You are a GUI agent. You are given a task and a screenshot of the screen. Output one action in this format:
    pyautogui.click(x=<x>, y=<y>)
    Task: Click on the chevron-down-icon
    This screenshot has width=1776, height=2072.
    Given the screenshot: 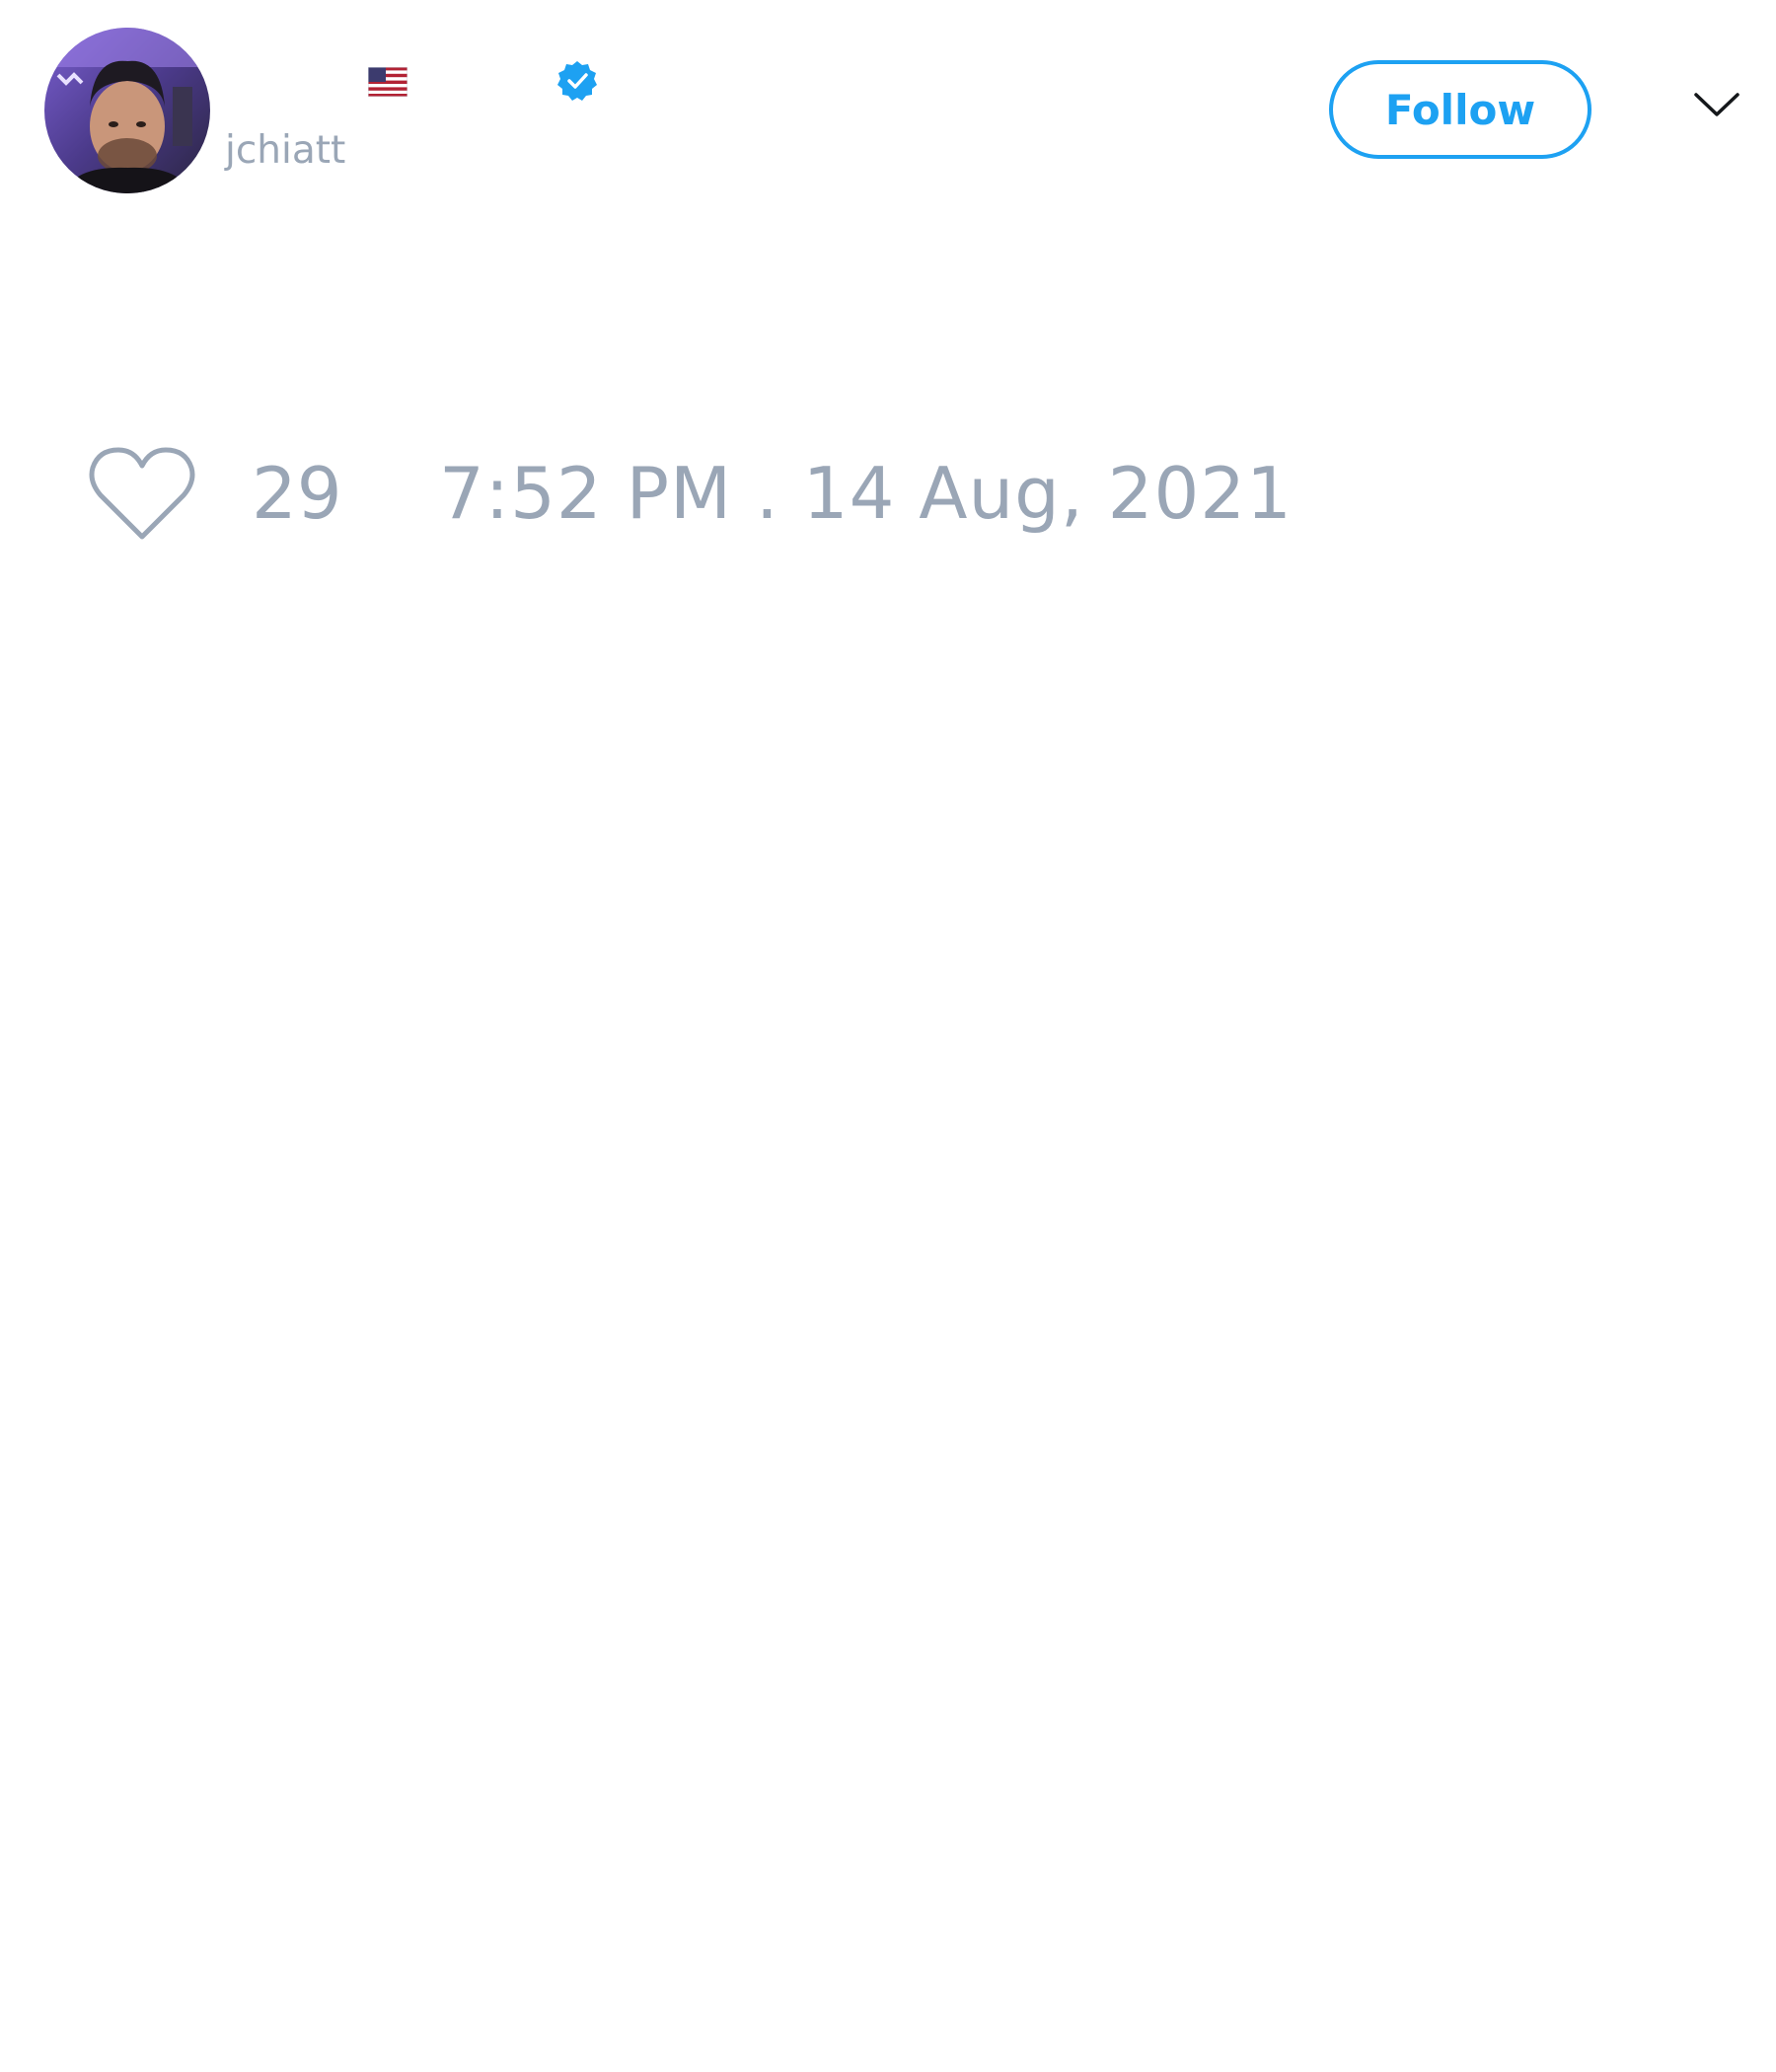 What is the action you would take?
    pyautogui.click(x=1717, y=106)
    